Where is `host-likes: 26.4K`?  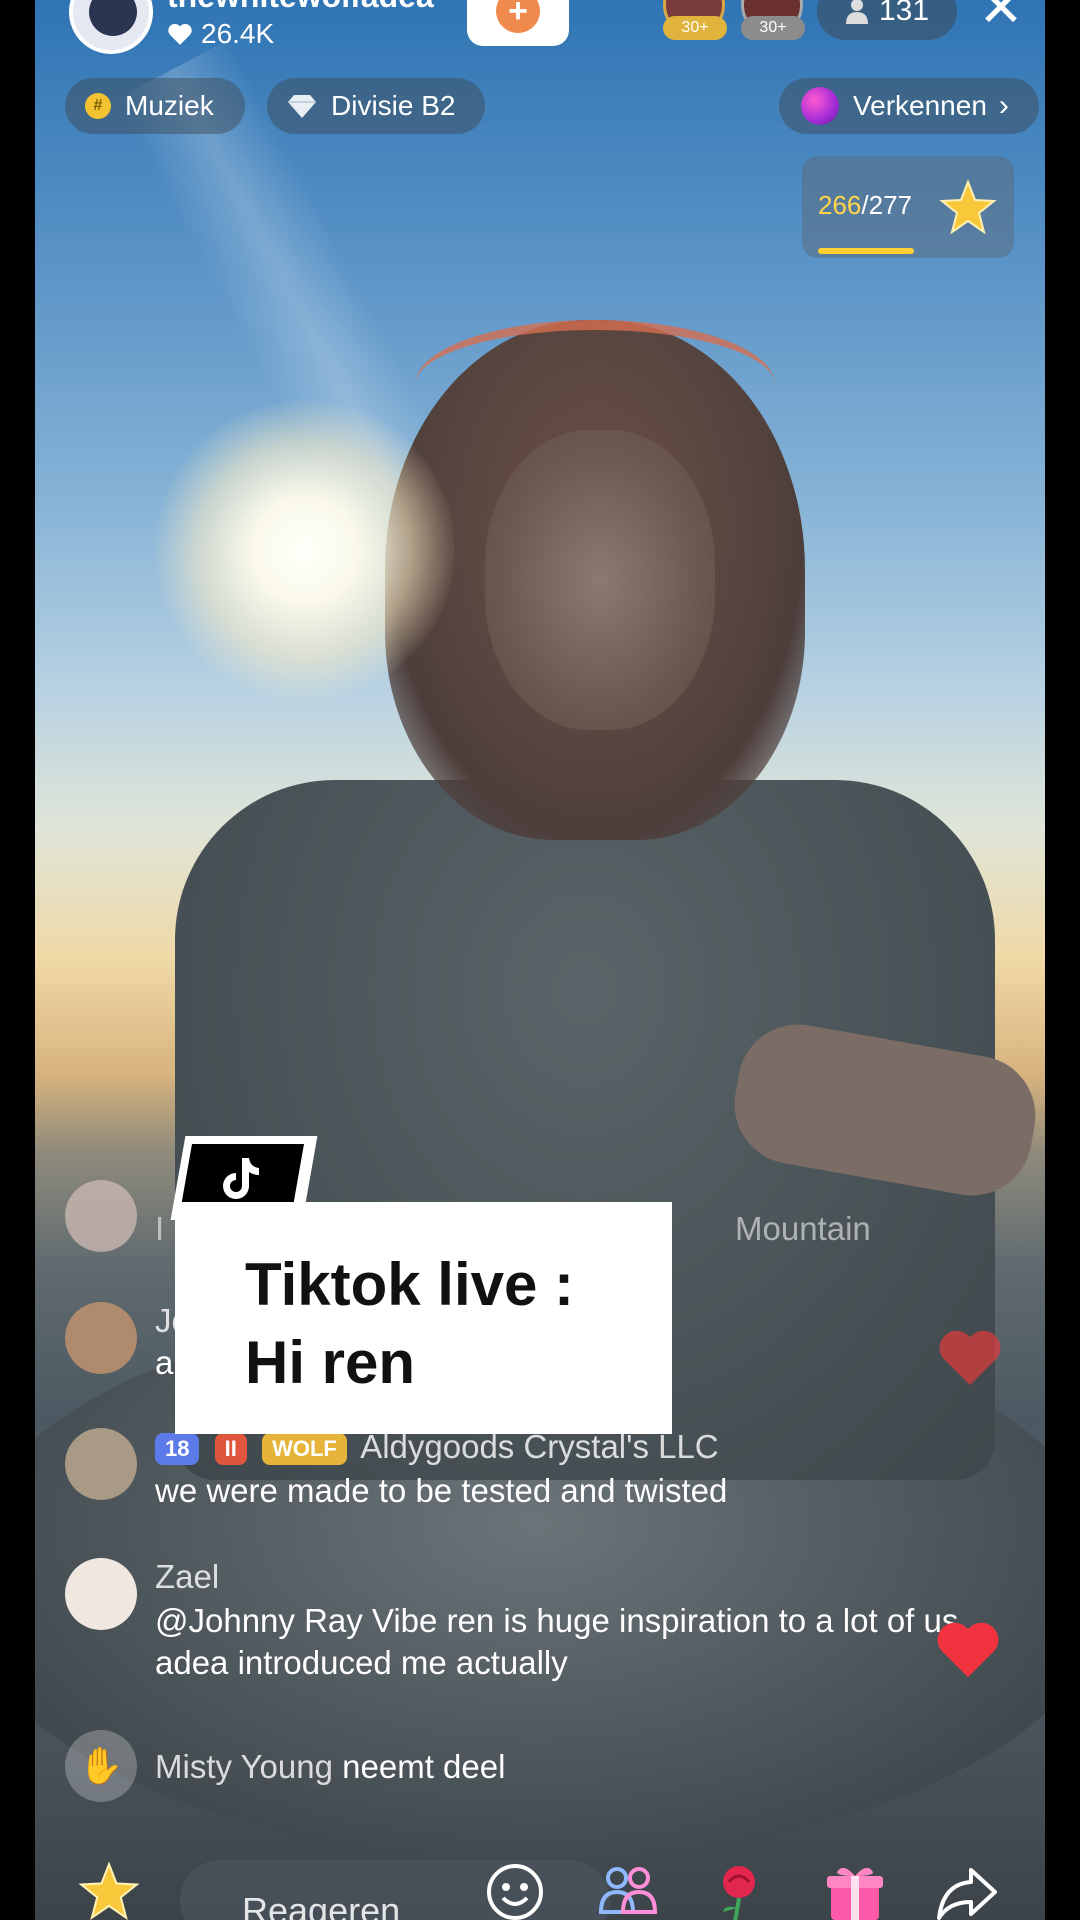 host-likes: 26.4K is located at coordinates (220, 34).